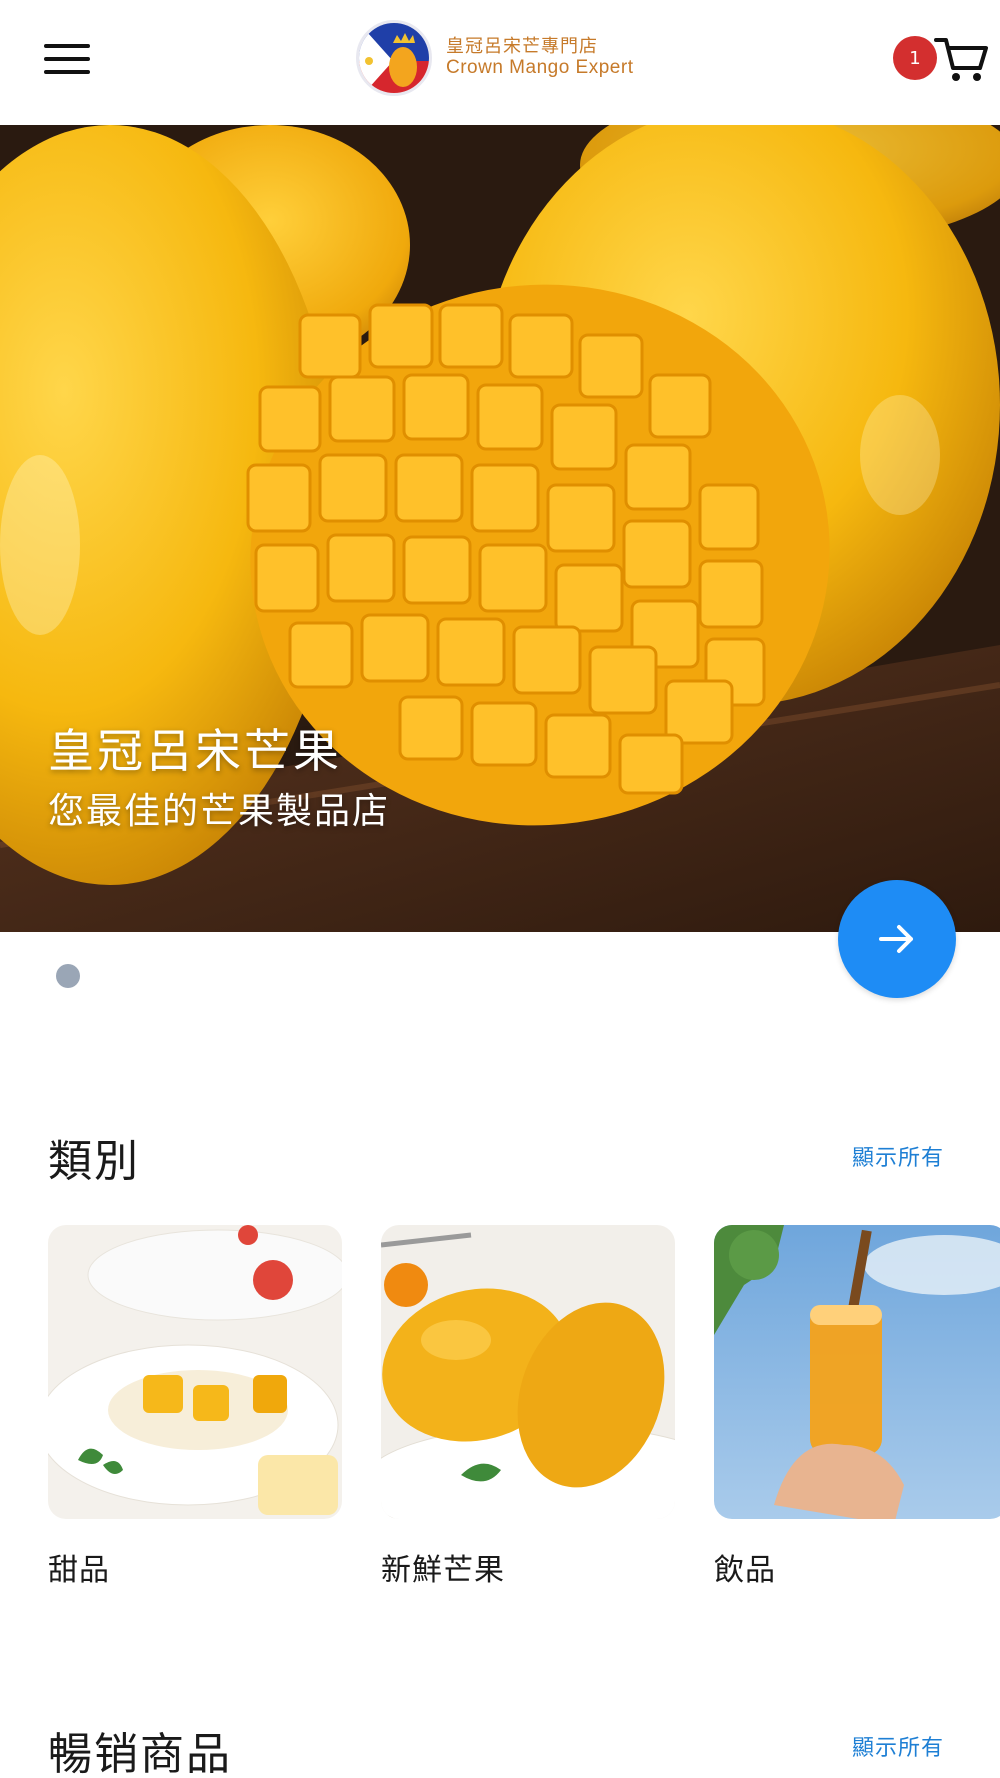 This screenshot has height=1778, width=1000. What do you see at coordinates (522, 46) in the screenshot?
I see `logo-chinese-text: 皇冠呂宋芒專門店` at bounding box center [522, 46].